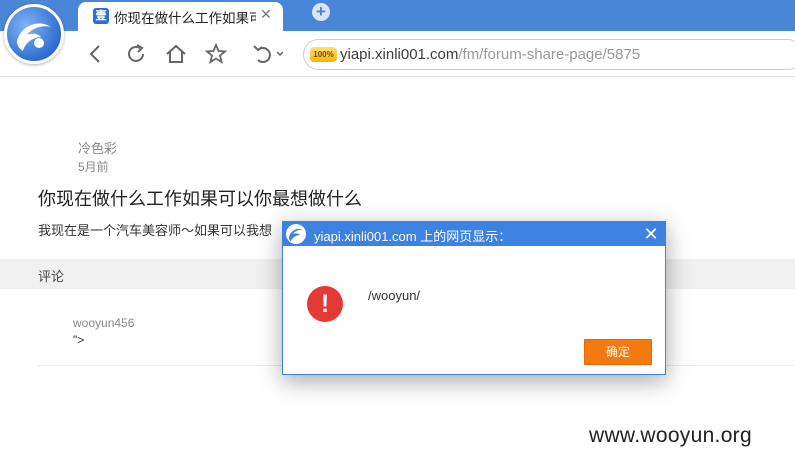  I want to click on back-icon, so click(96, 54).